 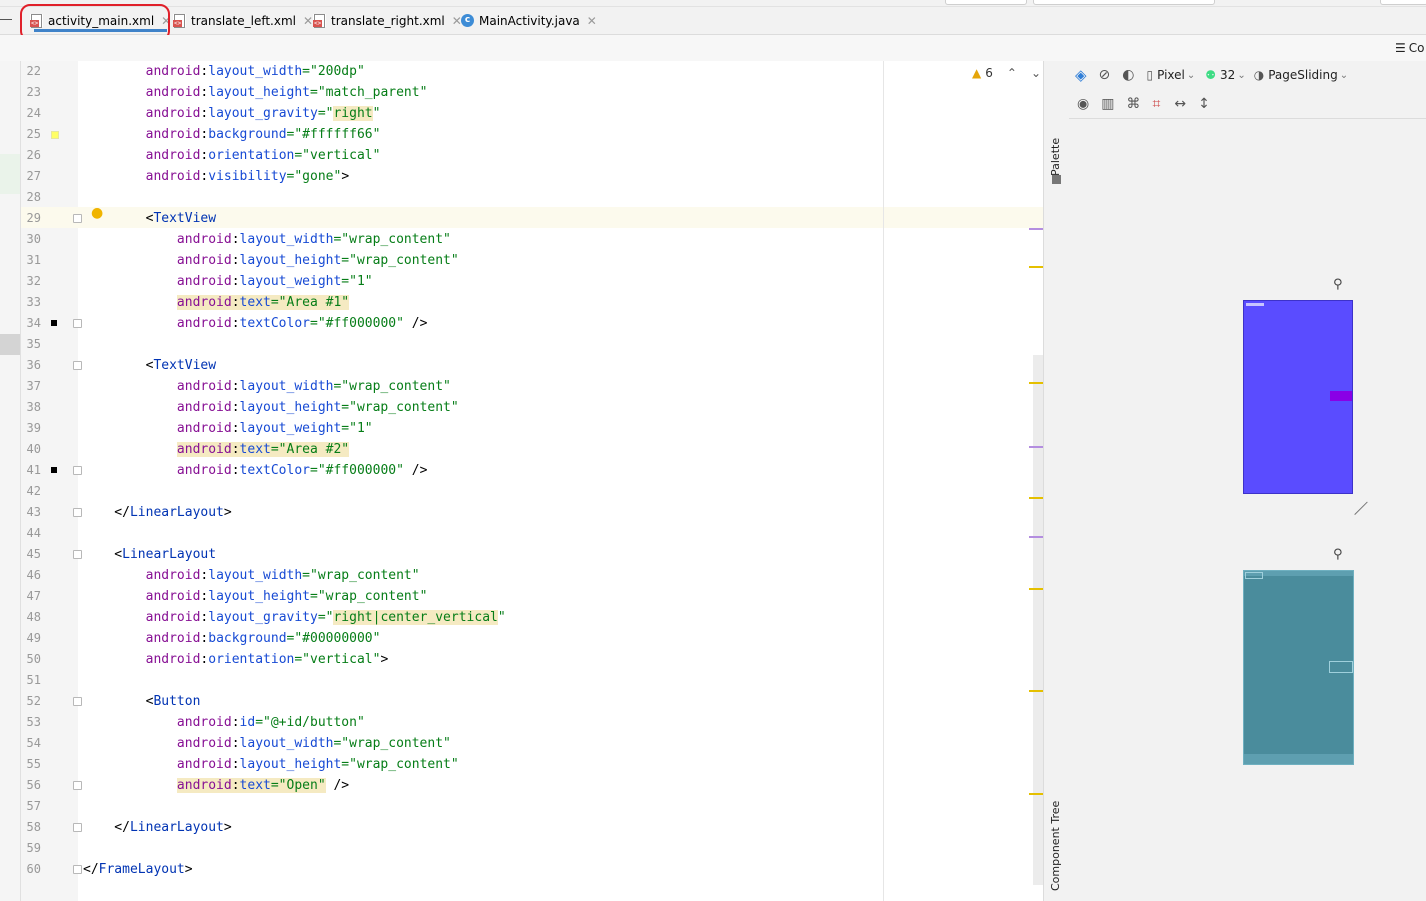 I want to click on api-selector: 32, so click(x=1227, y=75).